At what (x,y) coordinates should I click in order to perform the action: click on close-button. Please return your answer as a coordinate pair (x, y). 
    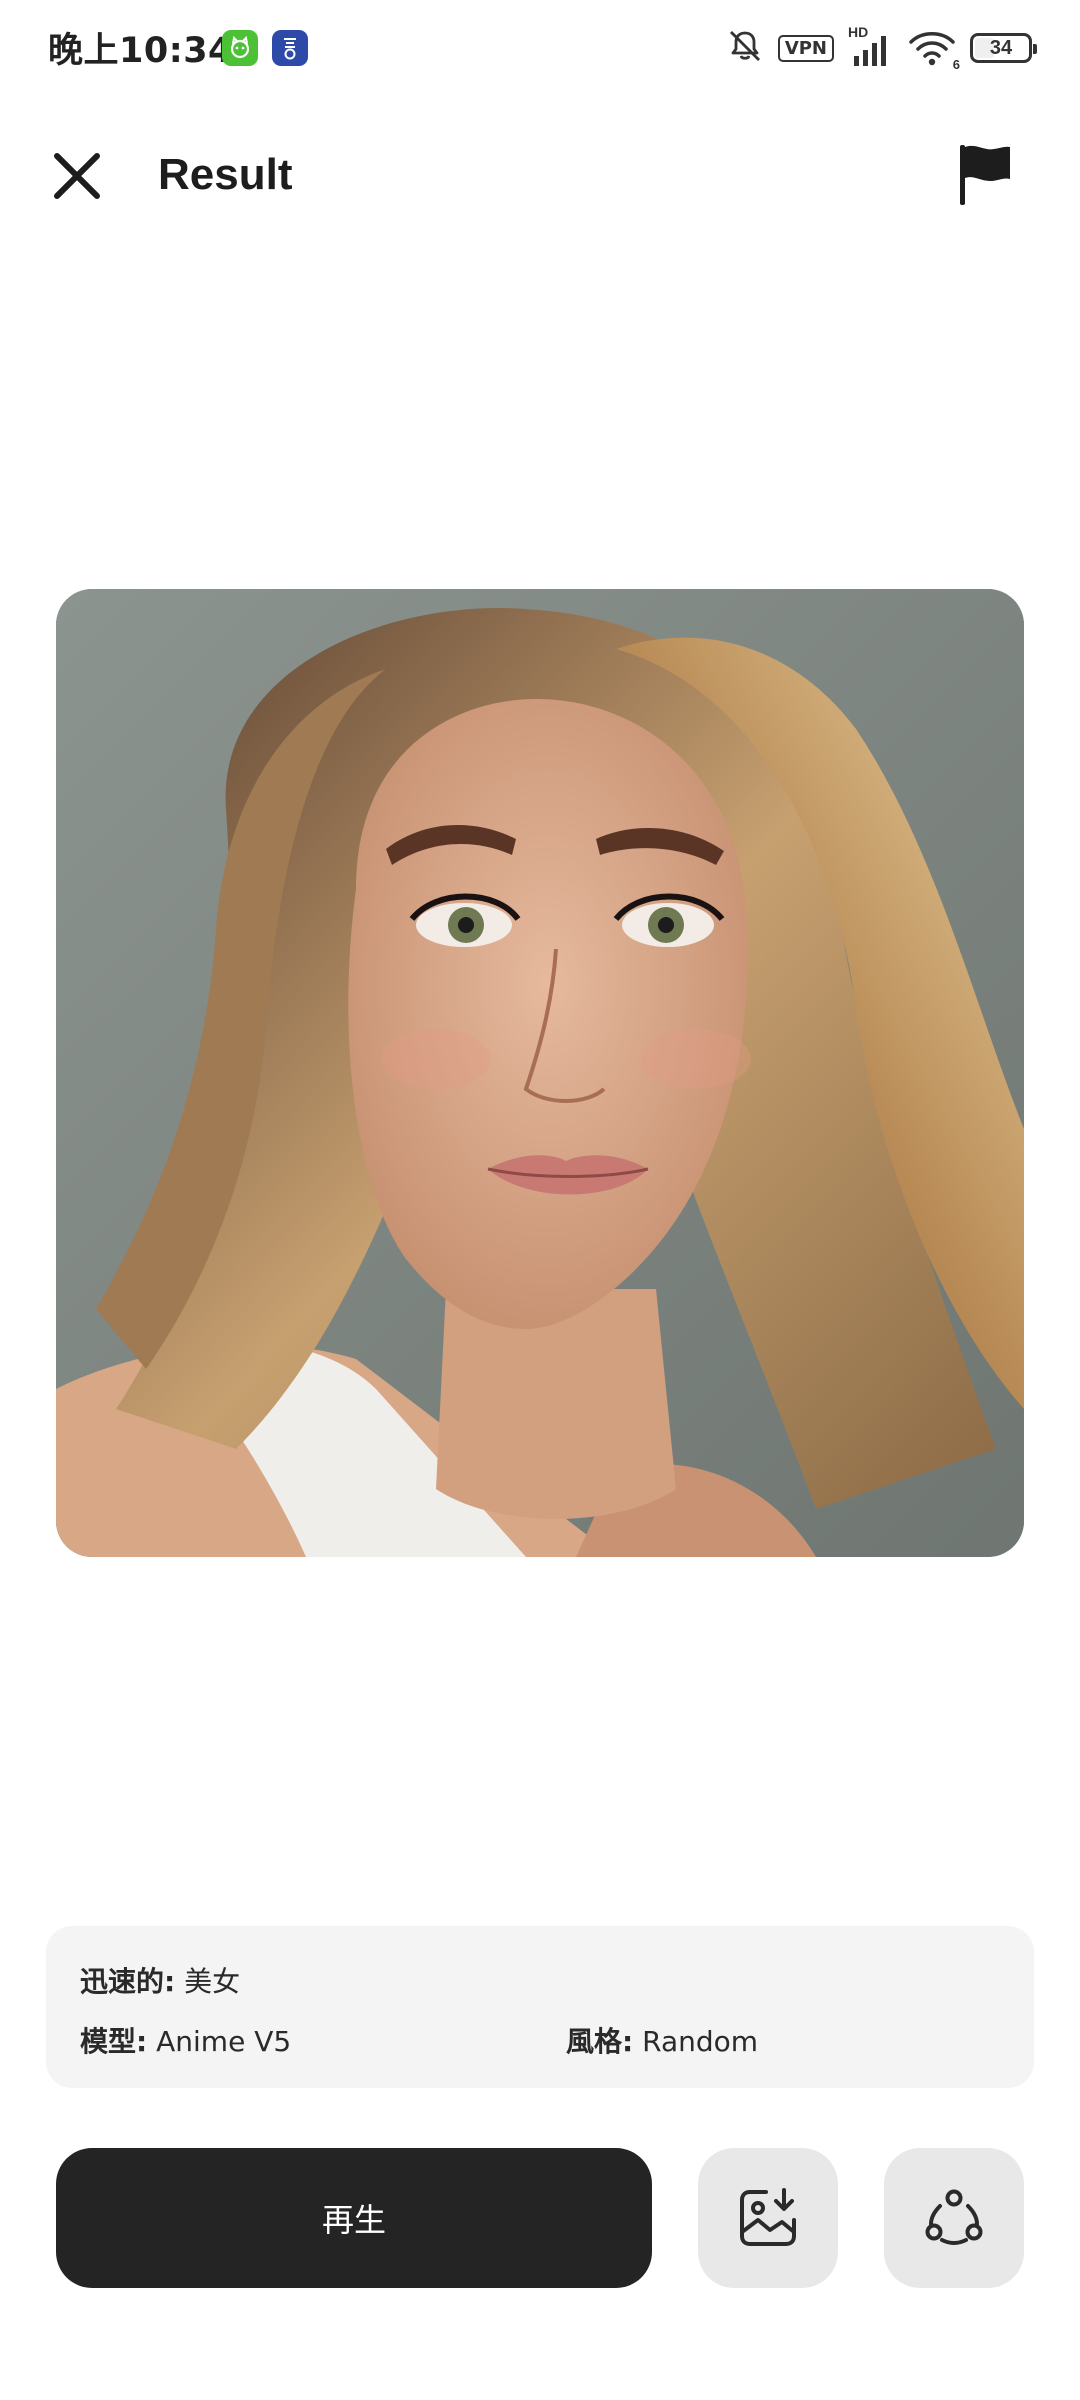
    Looking at the image, I should click on (77, 176).